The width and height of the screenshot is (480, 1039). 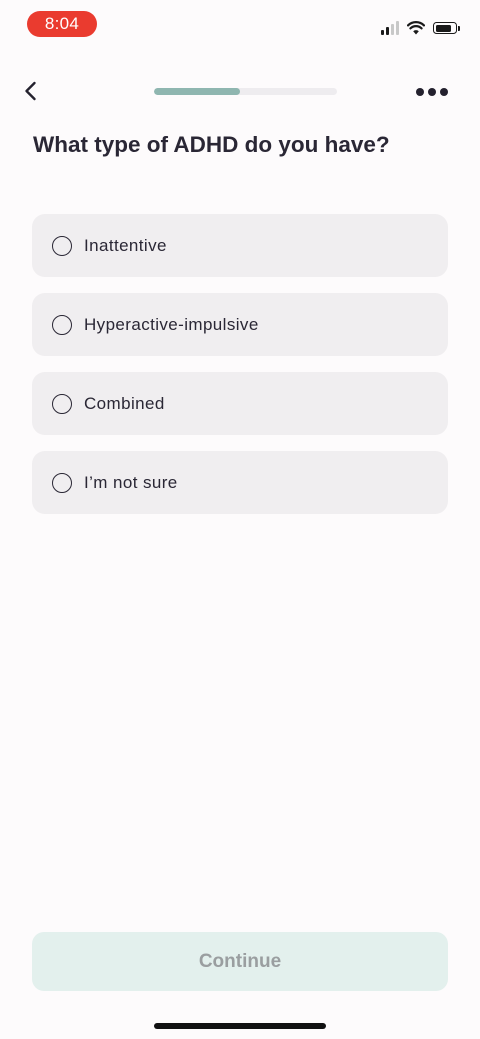 I want to click on nav-bar, so click(x=240, y=92).